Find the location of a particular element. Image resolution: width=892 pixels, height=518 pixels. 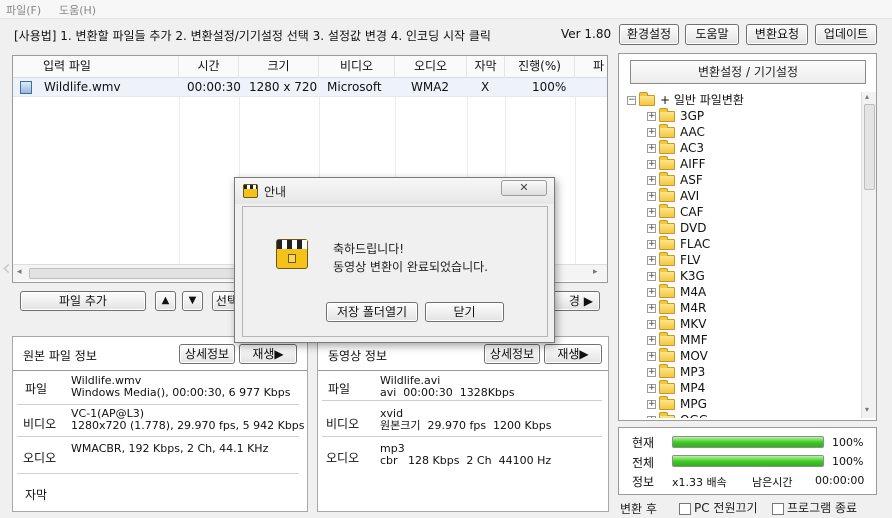

tree-item-mpg: + MPG is located at coordinates (677, 404).